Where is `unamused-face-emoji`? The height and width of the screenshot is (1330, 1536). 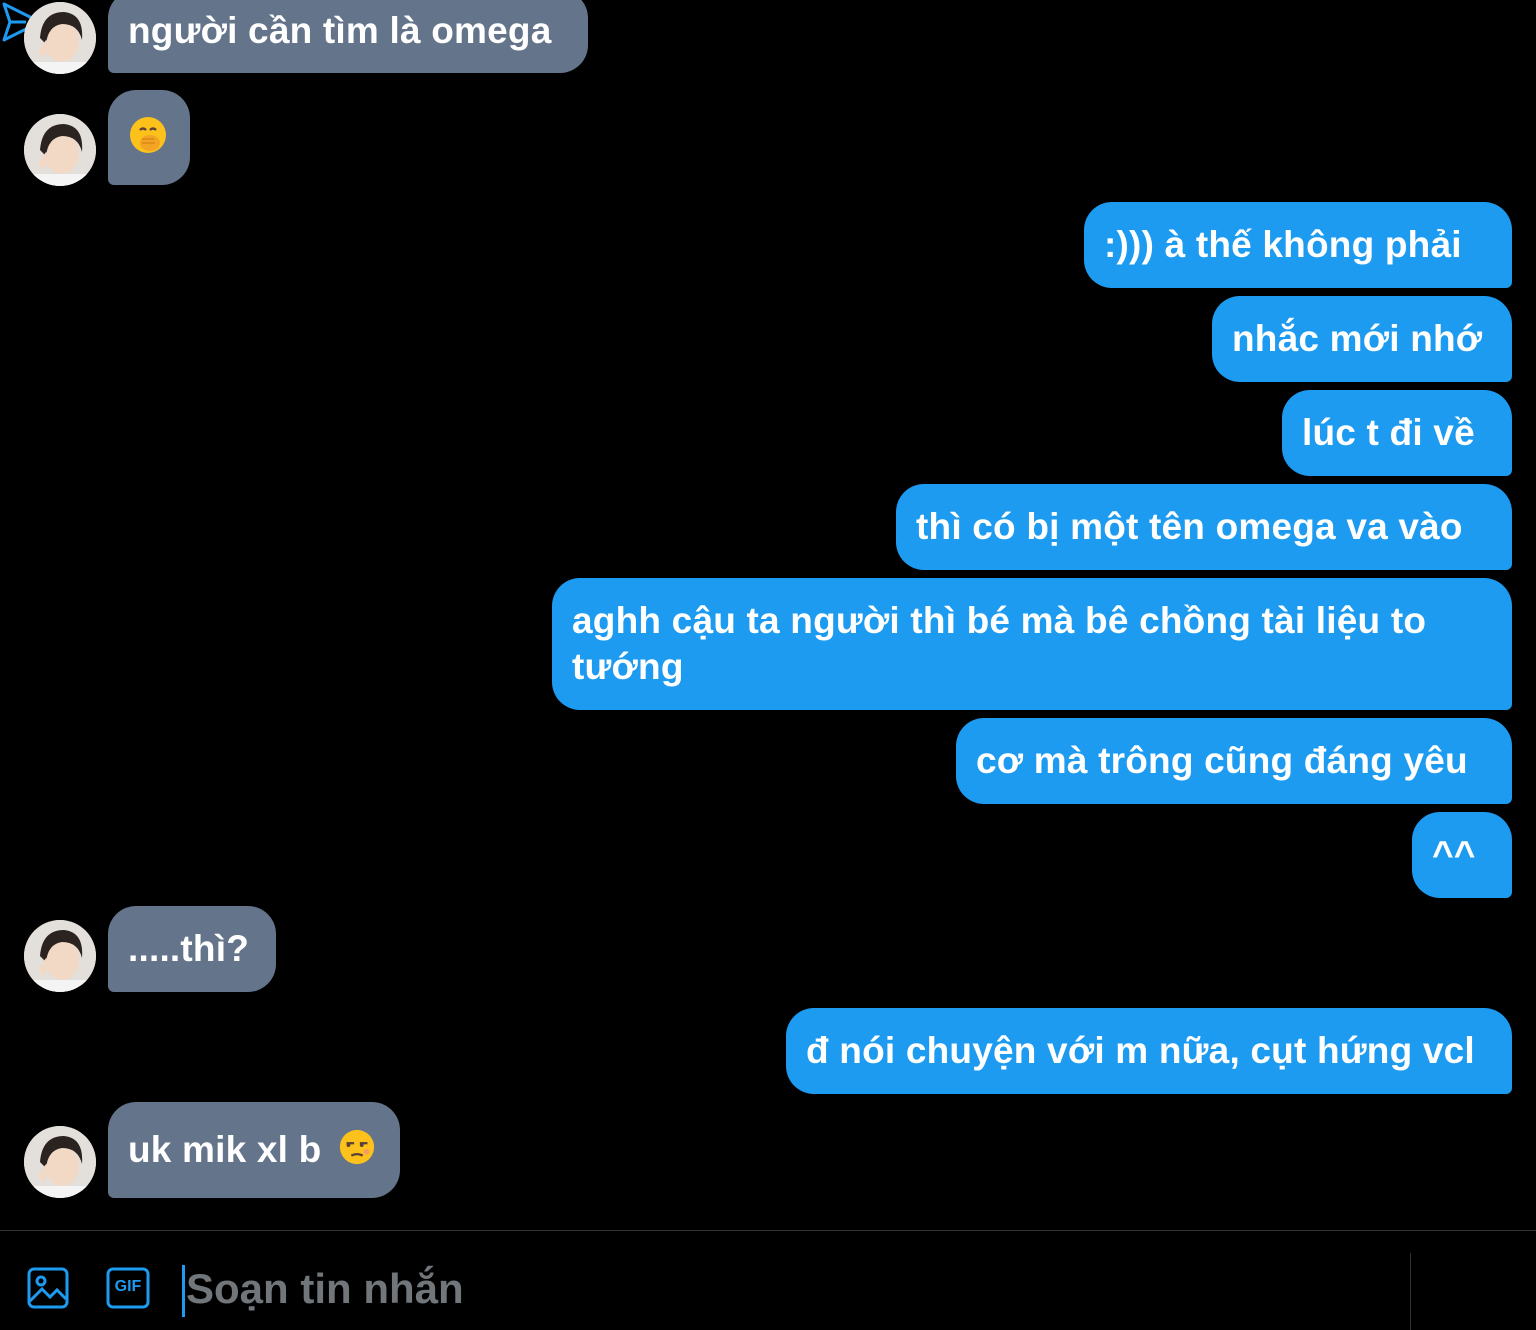
unamused-face-emoji is located at coordinates (357, 1152).